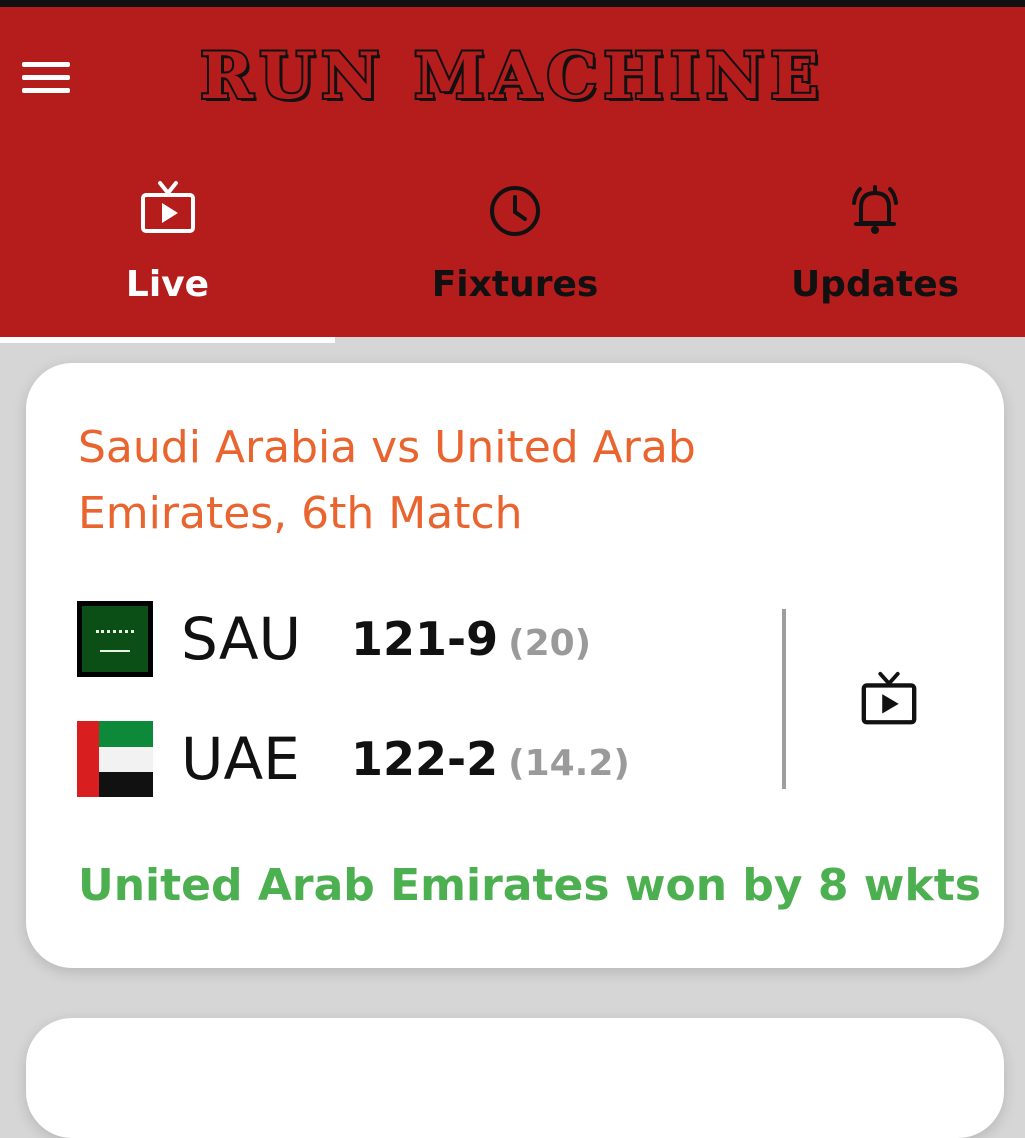 This screenshot has height=1138, width=1025. What do you see at coordinates (784, 699) in the screenshot?
I see `card-divider` at bounding box center [784, 699].